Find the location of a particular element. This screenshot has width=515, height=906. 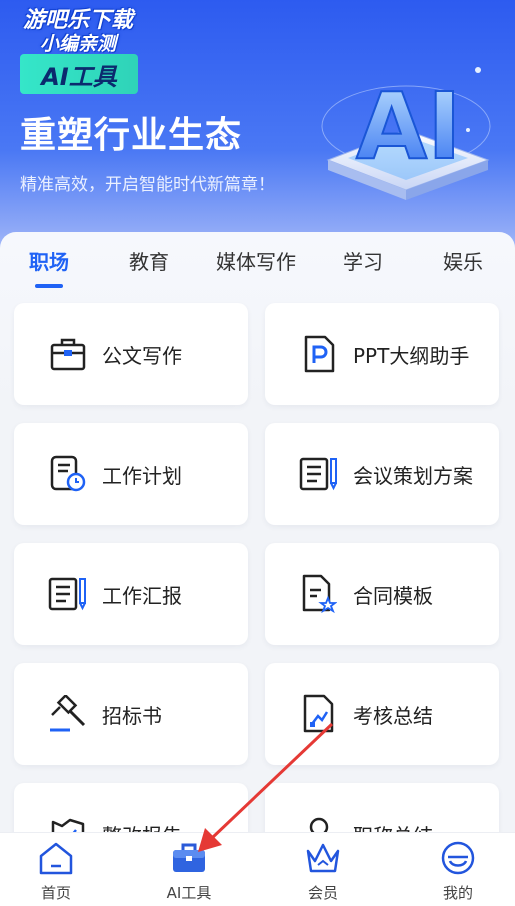

tool-card-assessment-summary: 考核总结 is located at coordinates (382, 714).